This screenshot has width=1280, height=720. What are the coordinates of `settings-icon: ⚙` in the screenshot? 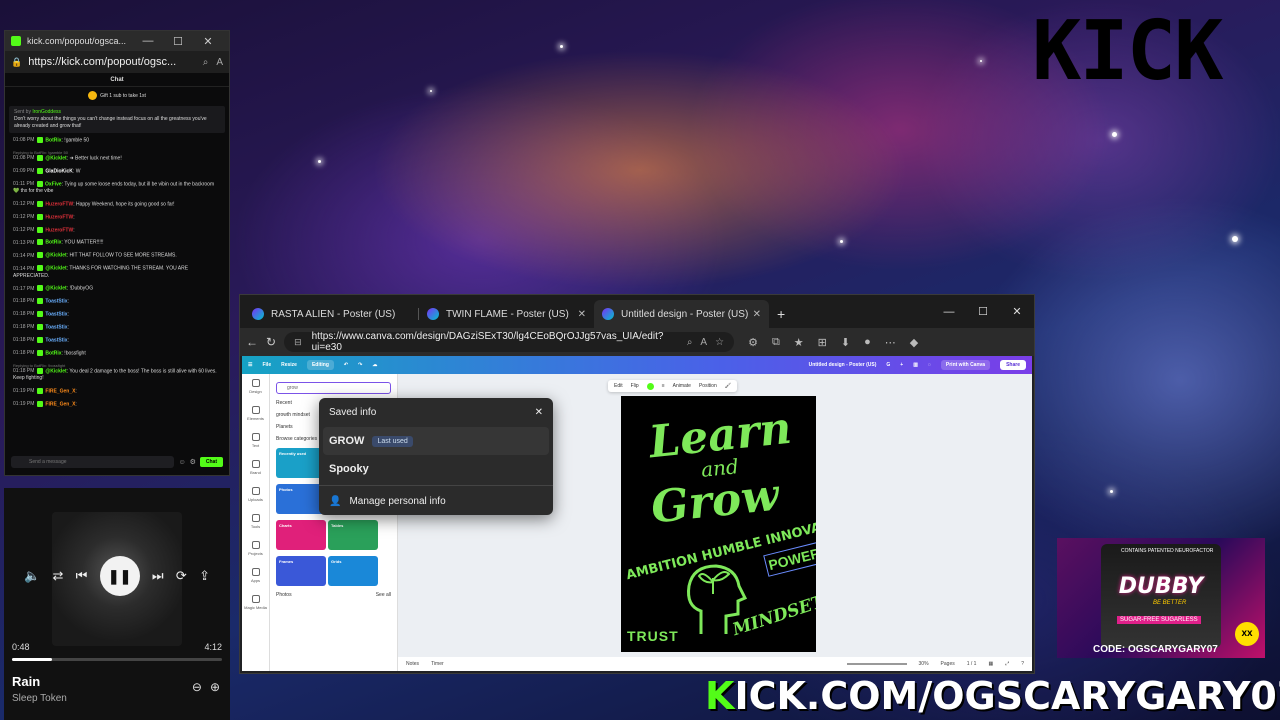 It's located at (193, 462).